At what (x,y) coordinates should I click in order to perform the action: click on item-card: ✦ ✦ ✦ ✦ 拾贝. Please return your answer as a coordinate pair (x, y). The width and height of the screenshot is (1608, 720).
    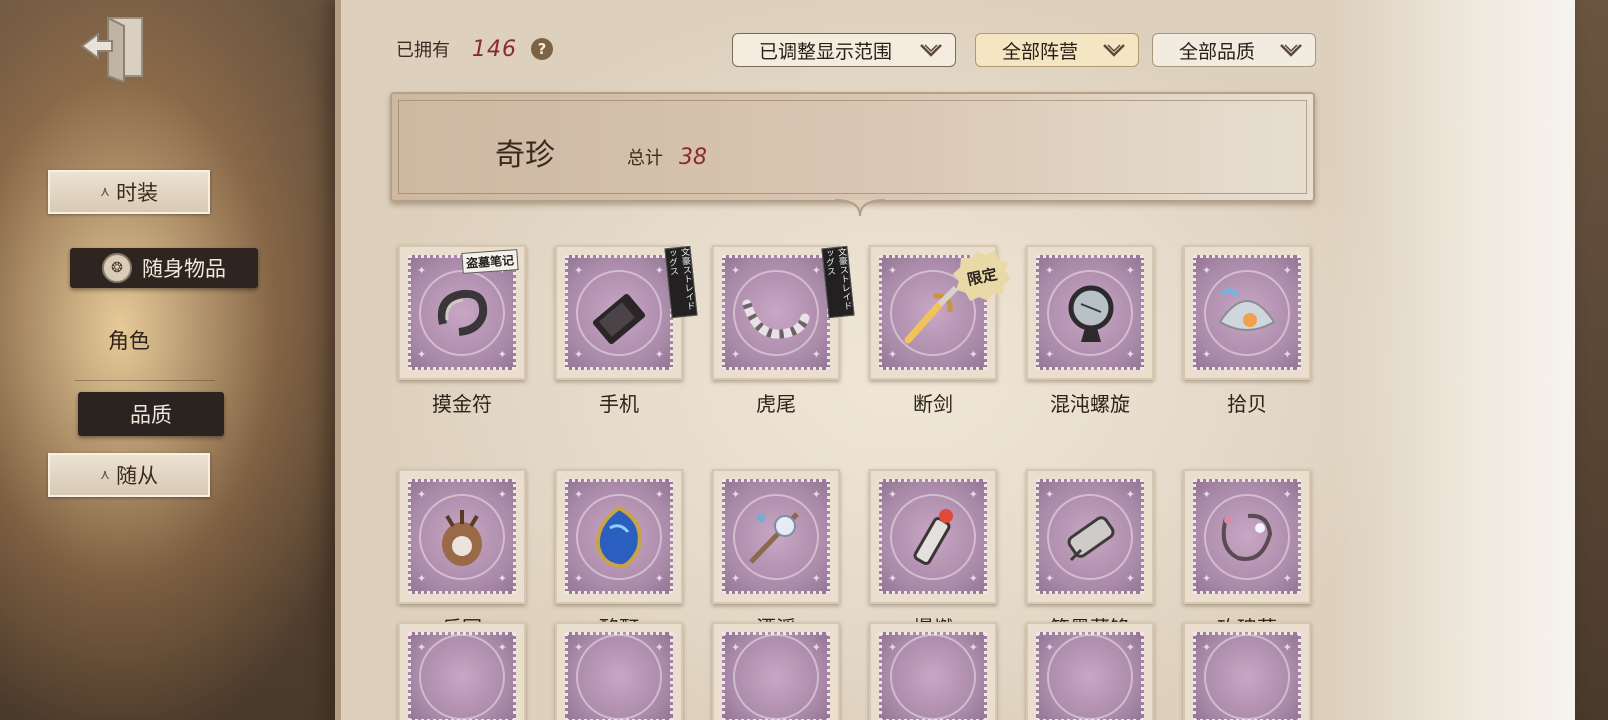
    Looking at the image, I should click on (1250, 331).